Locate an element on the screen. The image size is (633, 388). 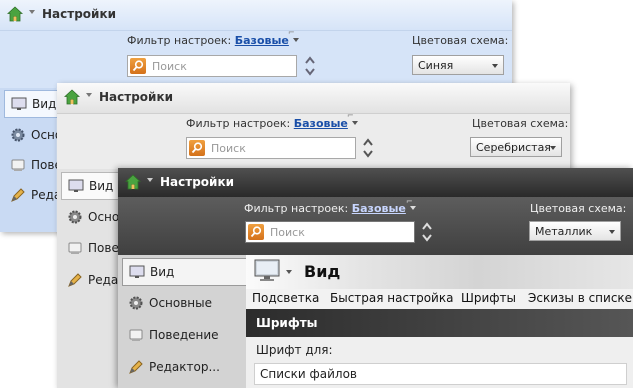
color-scheme-select: Серебристая is located at coordinates (516, 147).